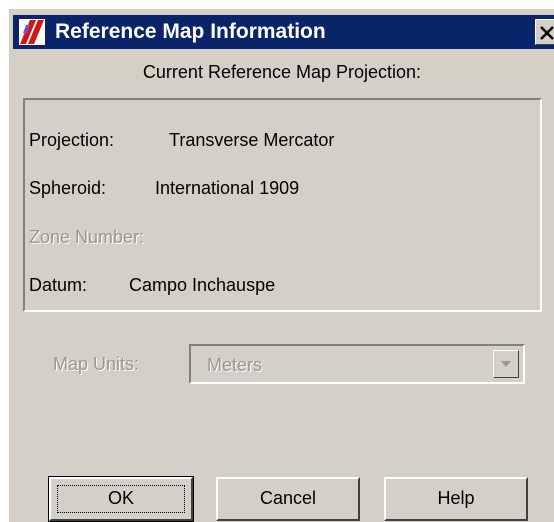 This screenshot has height=522, width=554. I want to click on spheroid-row: Spheroid: International 1909, so click(279, 190).